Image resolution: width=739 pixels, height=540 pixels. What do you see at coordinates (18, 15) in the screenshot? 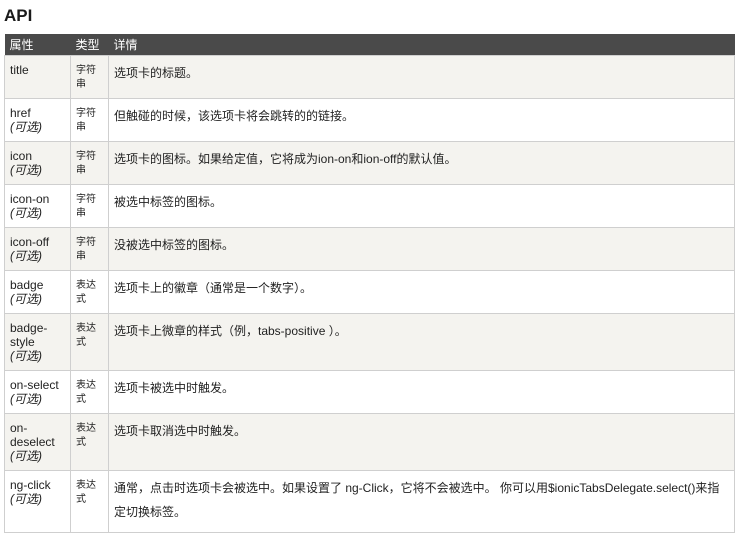
I see `page-title: API` at bounding box center [18, 15].